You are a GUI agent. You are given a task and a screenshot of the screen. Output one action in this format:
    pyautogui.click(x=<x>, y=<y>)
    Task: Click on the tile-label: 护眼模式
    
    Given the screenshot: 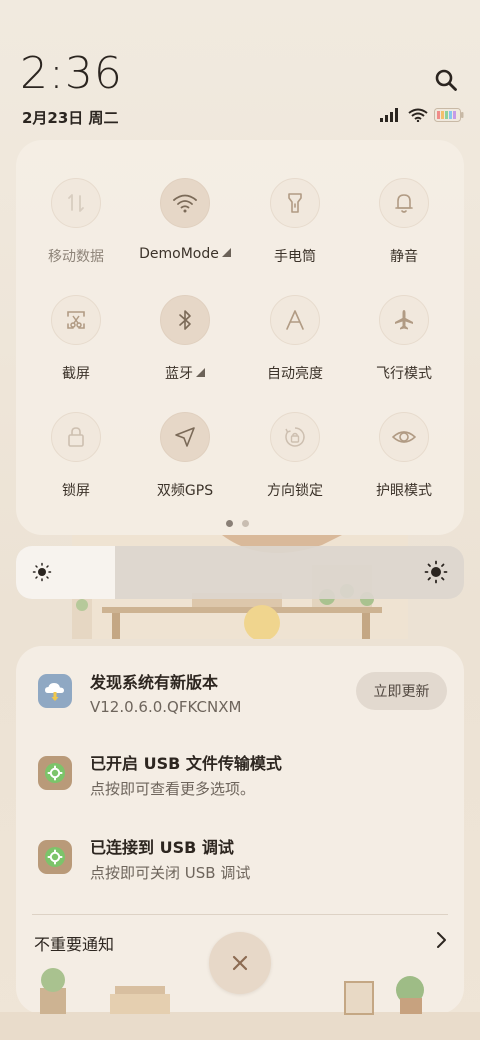 What is the action you would take?
    pyautogui.click(x=404, y=491)
    